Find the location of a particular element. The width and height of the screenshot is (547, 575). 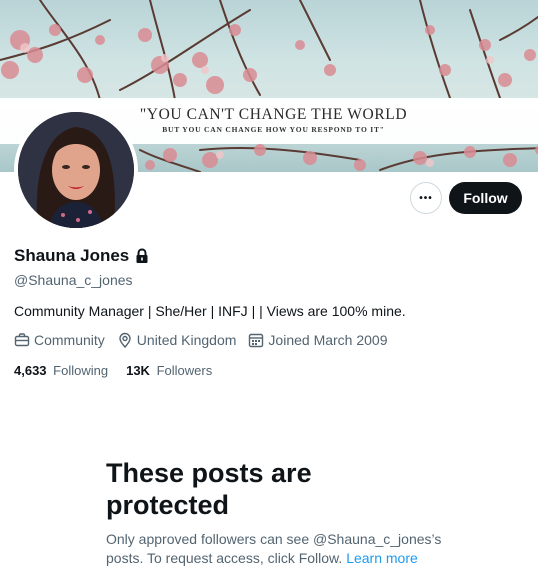

calendar-icon is located at coordinates (256, 340).